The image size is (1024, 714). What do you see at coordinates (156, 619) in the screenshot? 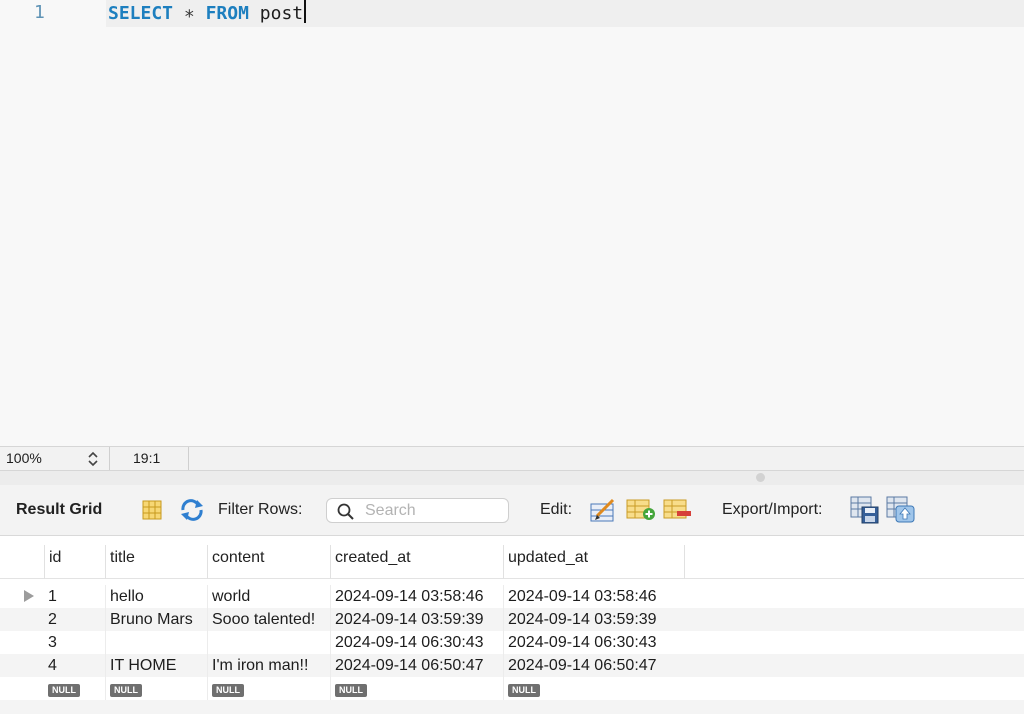
I see `cell-title: Bruno Mars` at bounding box center [156, 619].